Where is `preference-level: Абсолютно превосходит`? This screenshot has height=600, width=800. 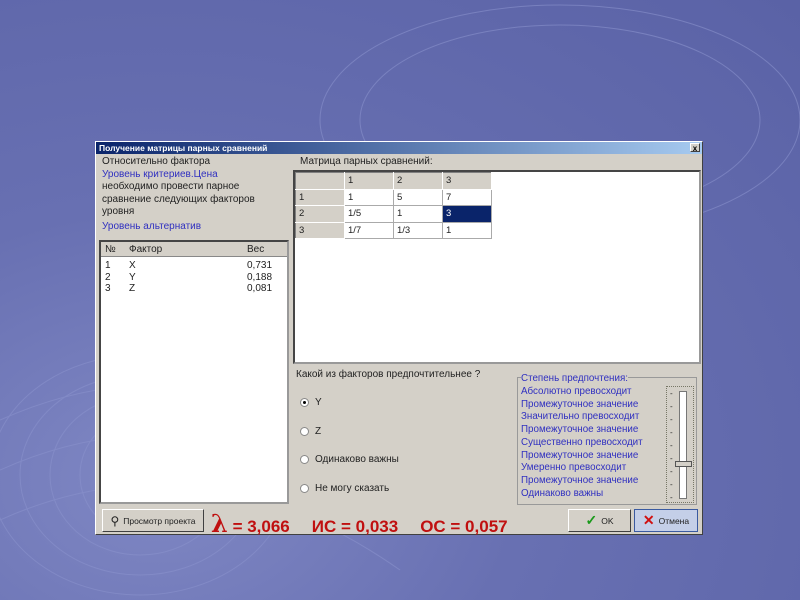 preference-level: Абсолютно превосходит is located at coordinates (576, 392).